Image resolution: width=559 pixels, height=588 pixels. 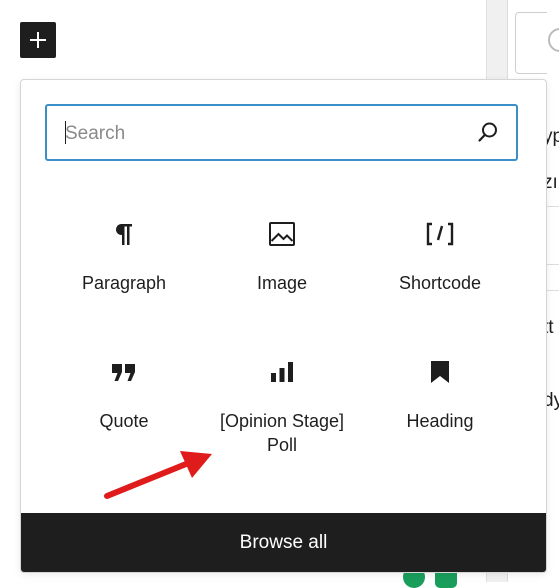 I want to click on block-paragraph: Paragraph, so click(x=124, y=257).